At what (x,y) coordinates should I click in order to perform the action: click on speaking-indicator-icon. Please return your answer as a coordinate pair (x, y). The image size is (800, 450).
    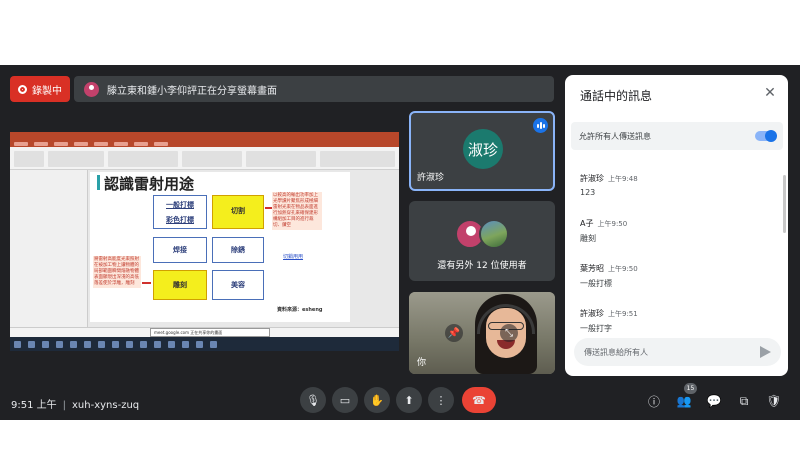
    Looking at the image, I should click on (540, 125).